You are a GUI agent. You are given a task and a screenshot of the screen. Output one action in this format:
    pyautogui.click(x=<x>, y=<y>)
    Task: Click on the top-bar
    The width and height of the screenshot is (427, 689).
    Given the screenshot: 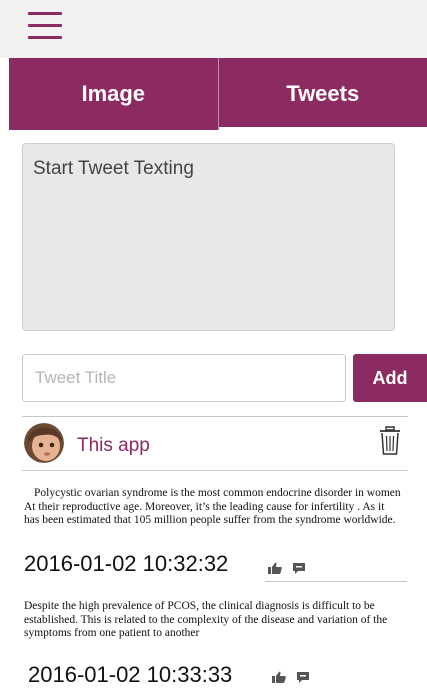 What is the action you would take?
    pyautogui.click(x=213, y=29)
    